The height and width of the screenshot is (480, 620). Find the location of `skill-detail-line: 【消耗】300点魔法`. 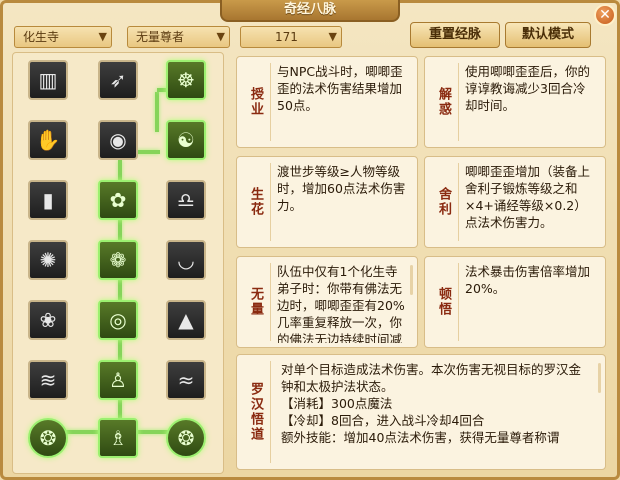

skill-detail-line: 【消耗】300点魔法 is located at coordinates (337, 403).